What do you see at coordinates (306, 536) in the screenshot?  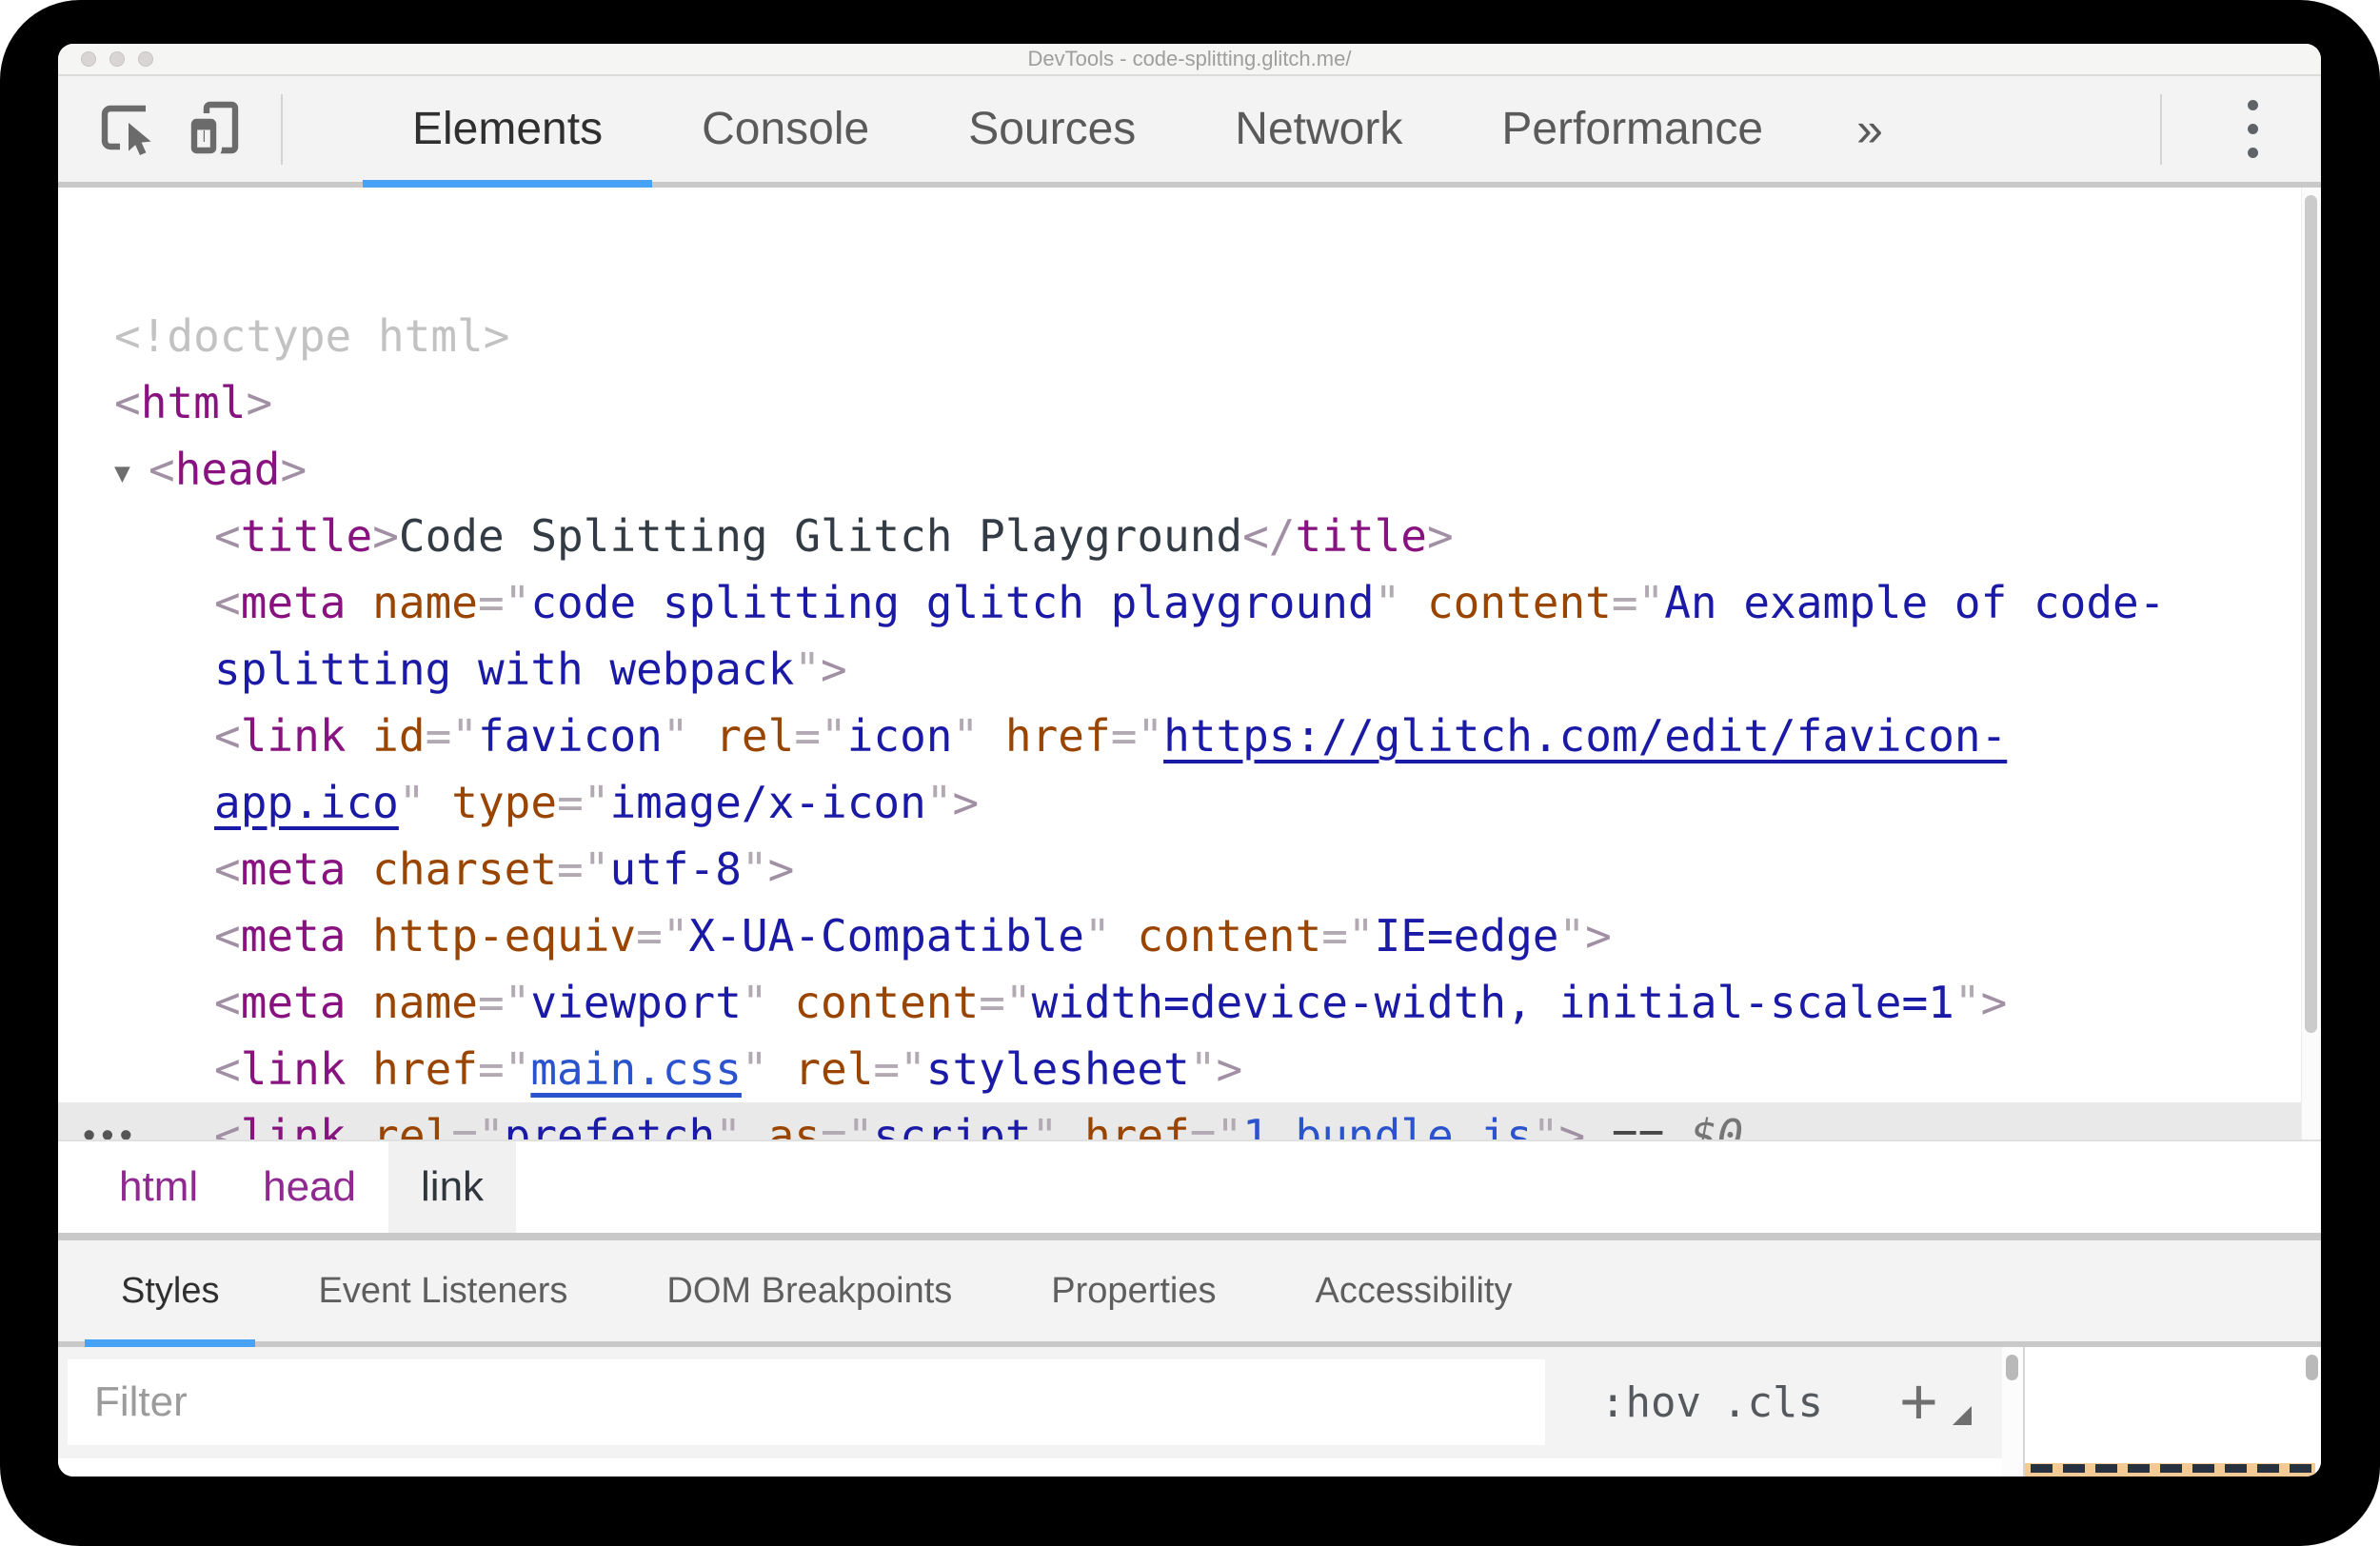 I see `code-token-tag: title` at bounding box center [306, 536].